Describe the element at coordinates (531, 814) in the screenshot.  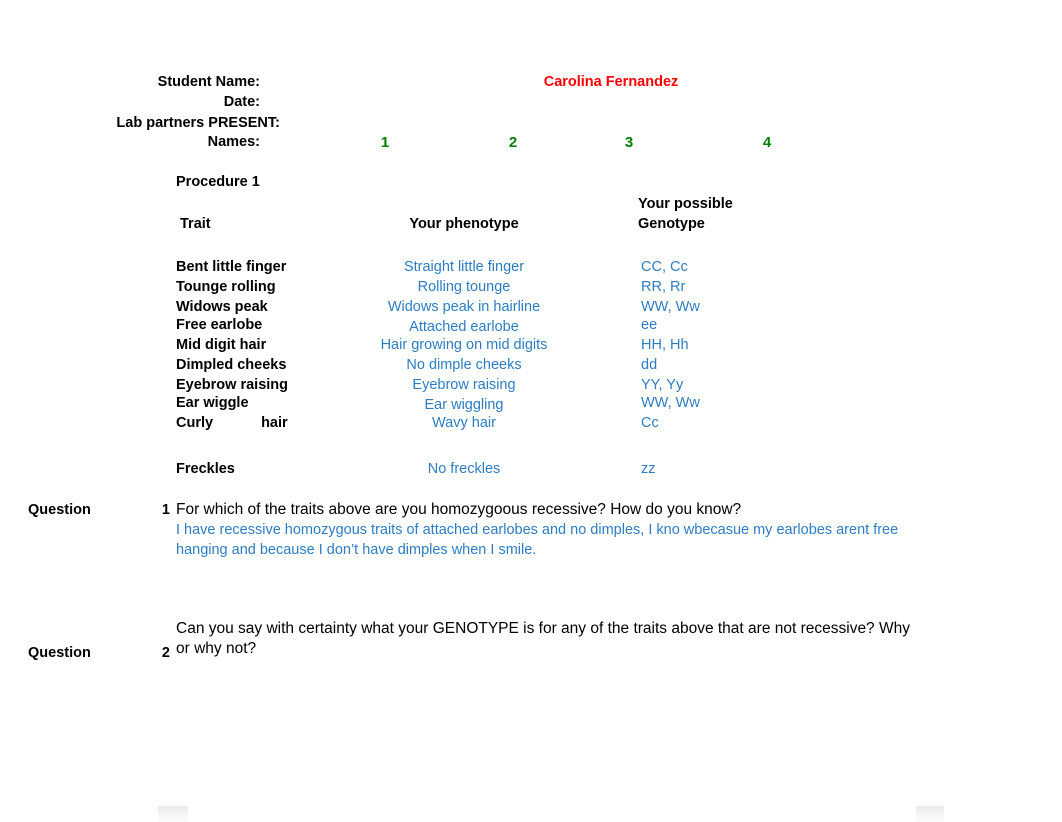
I see `page-bottom-cutoff-row` at that location.